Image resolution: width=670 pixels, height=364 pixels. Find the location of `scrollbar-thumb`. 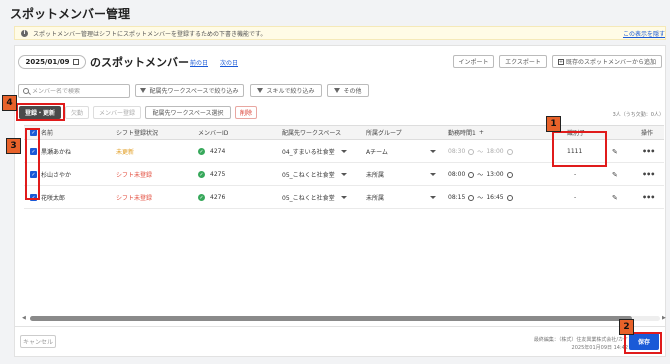

scrollbar-thumb is located at coordinates (331, 318).